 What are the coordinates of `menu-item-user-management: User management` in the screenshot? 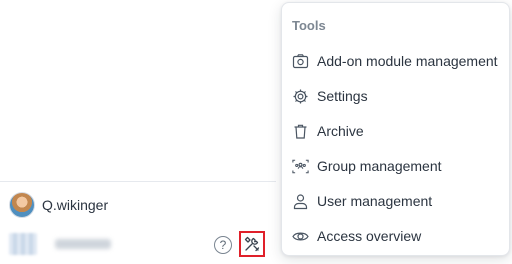 It's located at (398, 201).